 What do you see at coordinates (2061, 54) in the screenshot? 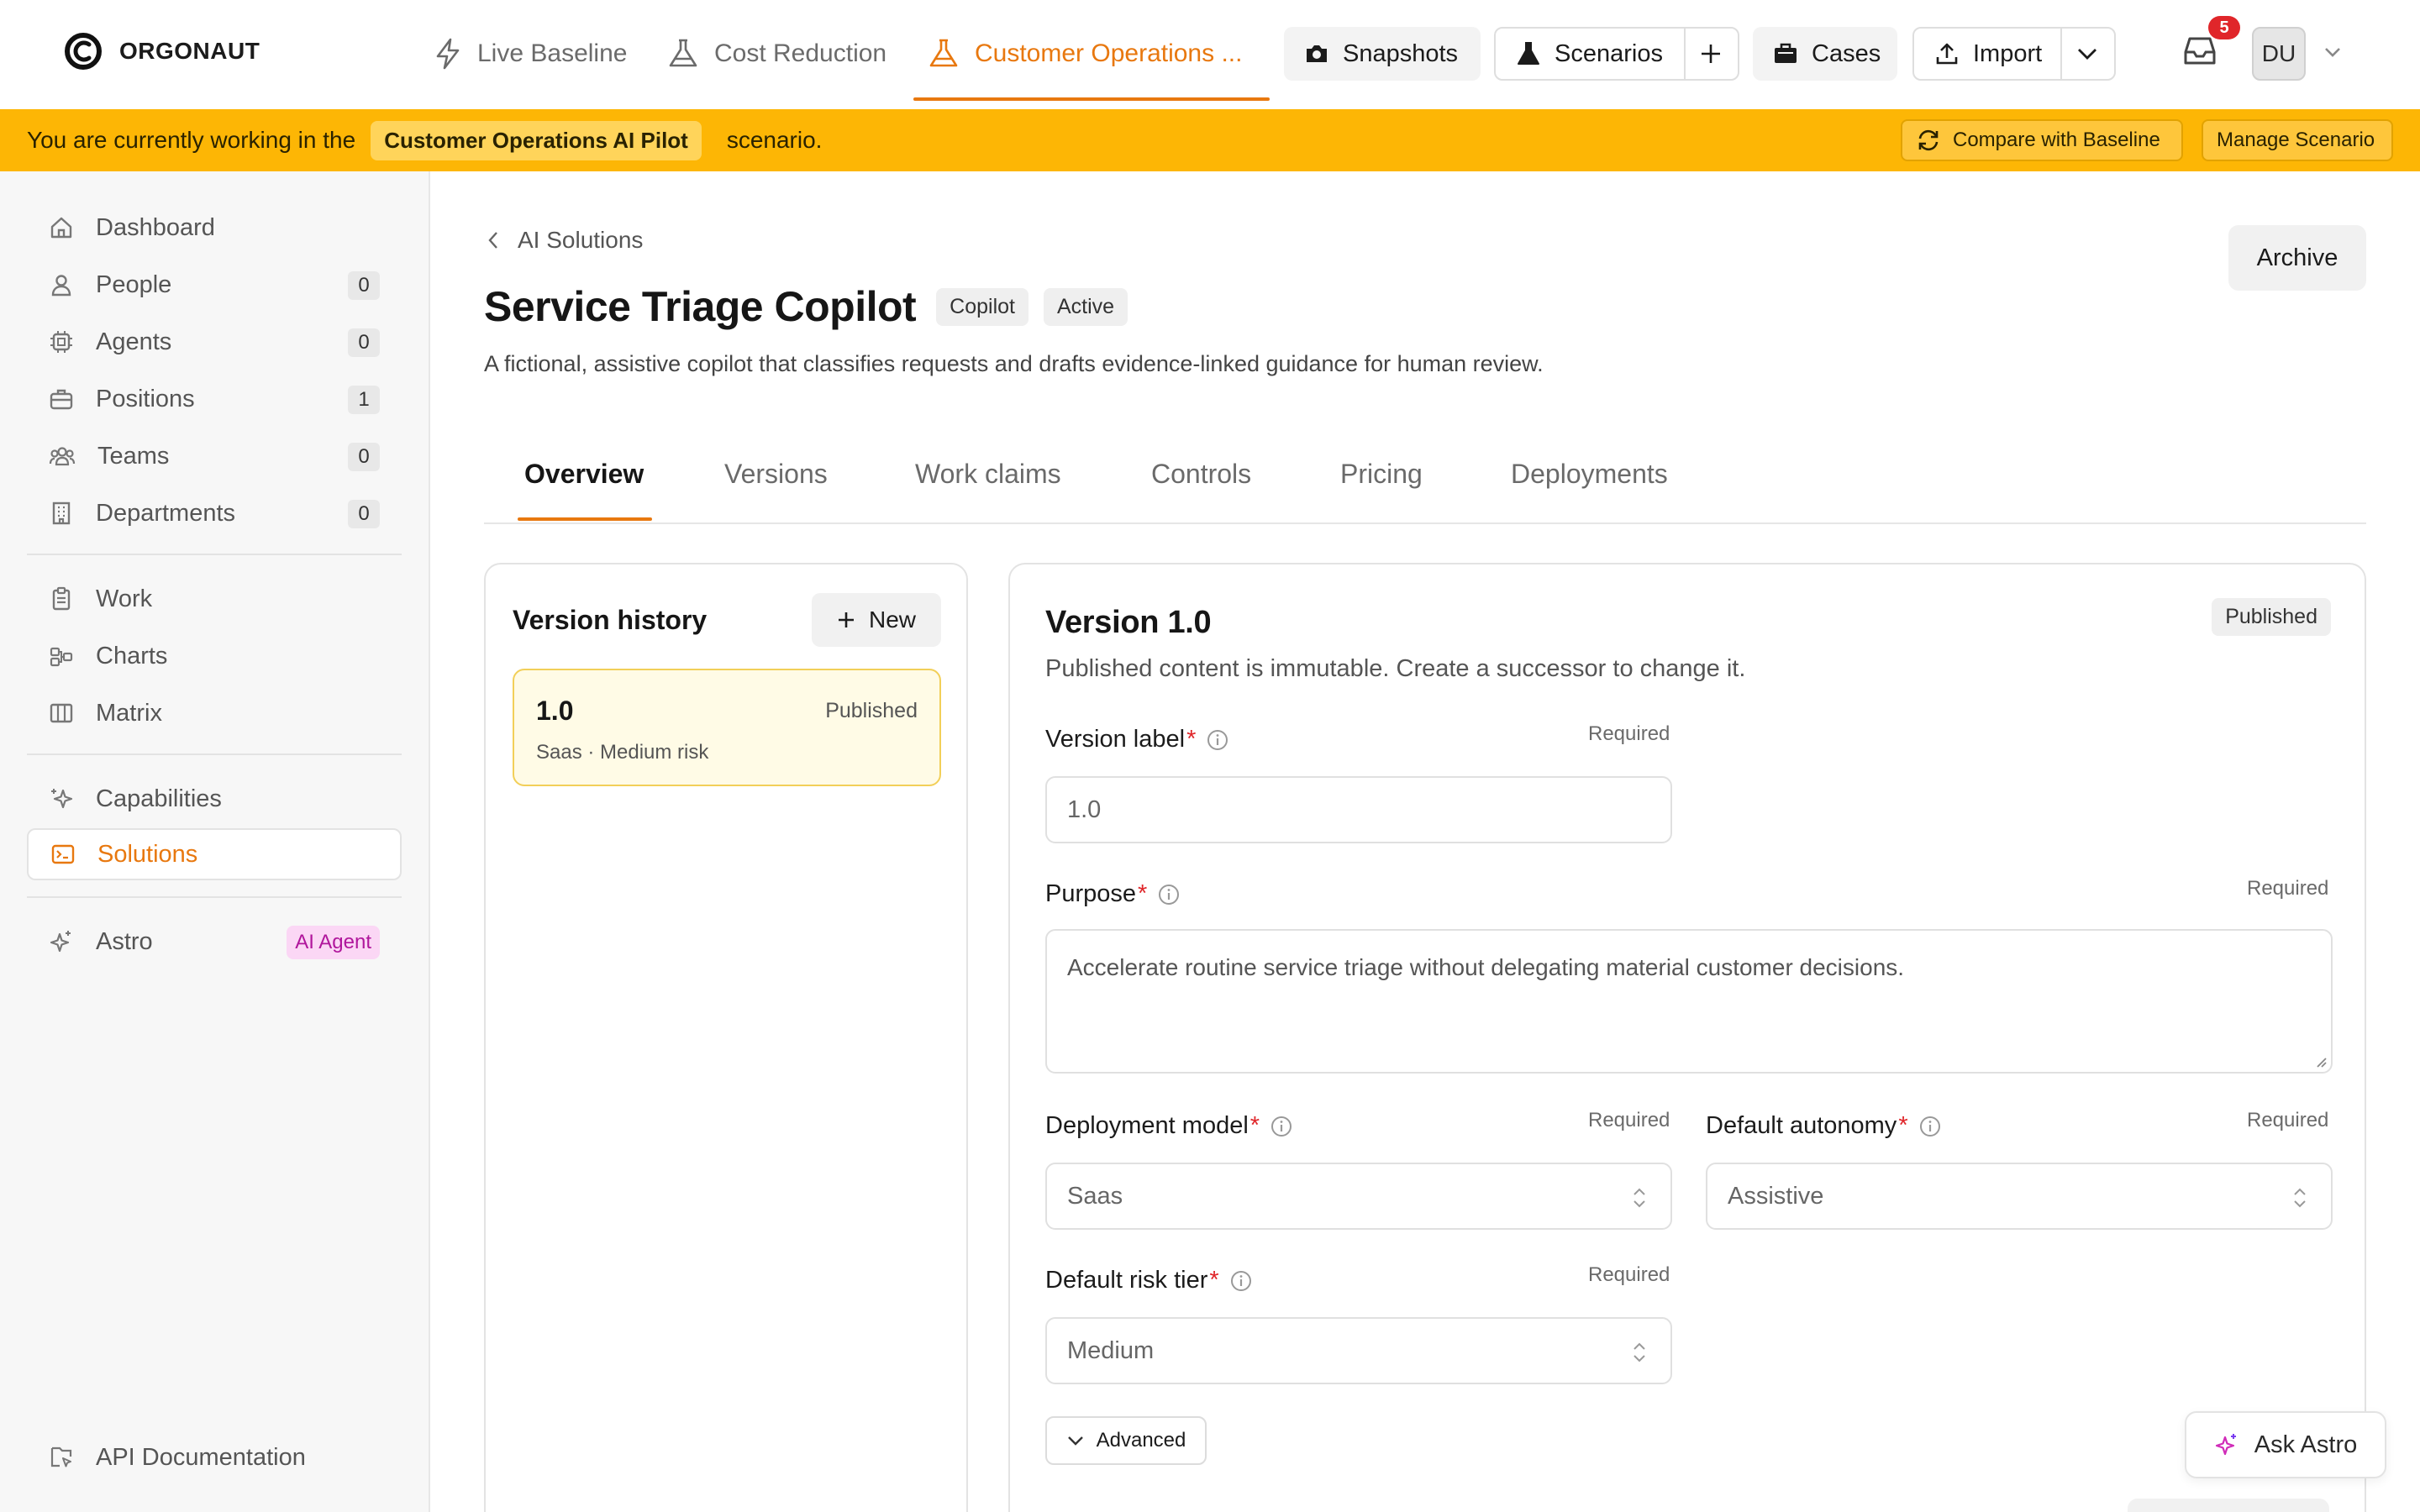
I see `button-divider` at bounding box center [2061, 54].